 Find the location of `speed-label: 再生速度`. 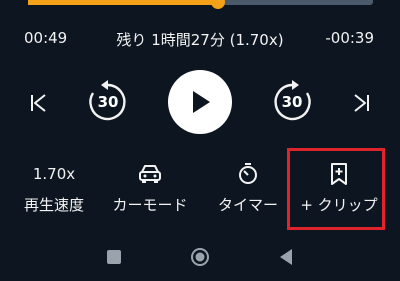

speed-label: 再生速度 is located at coordinates (53, 205).